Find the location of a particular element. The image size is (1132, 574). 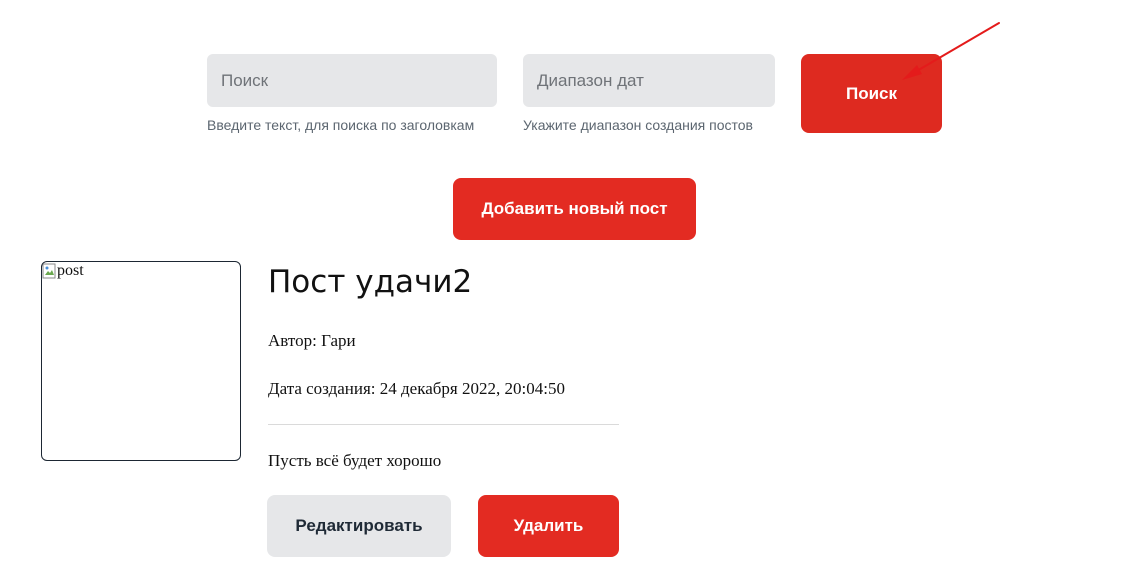

post-date: 24 декабря 2022, 20:04:50 is located at coordinates (472, 388).